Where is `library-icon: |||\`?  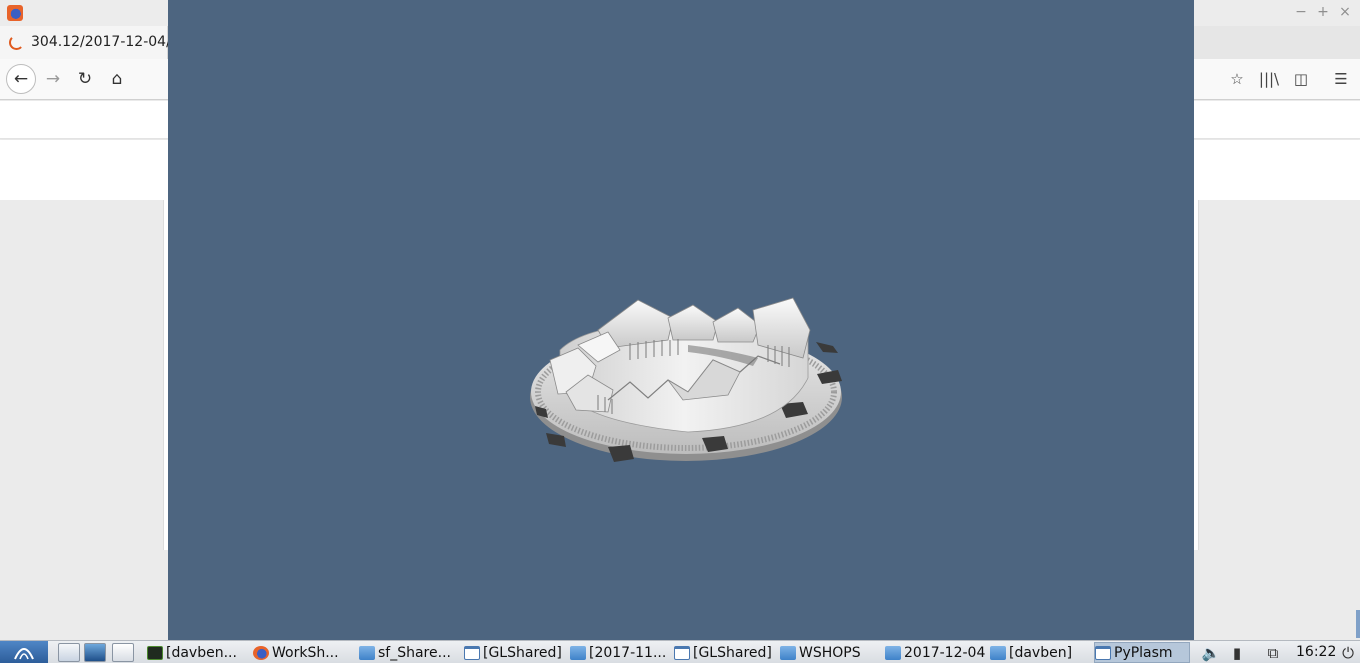
library-icon: |||\ is located at coordinates (1269, 79).